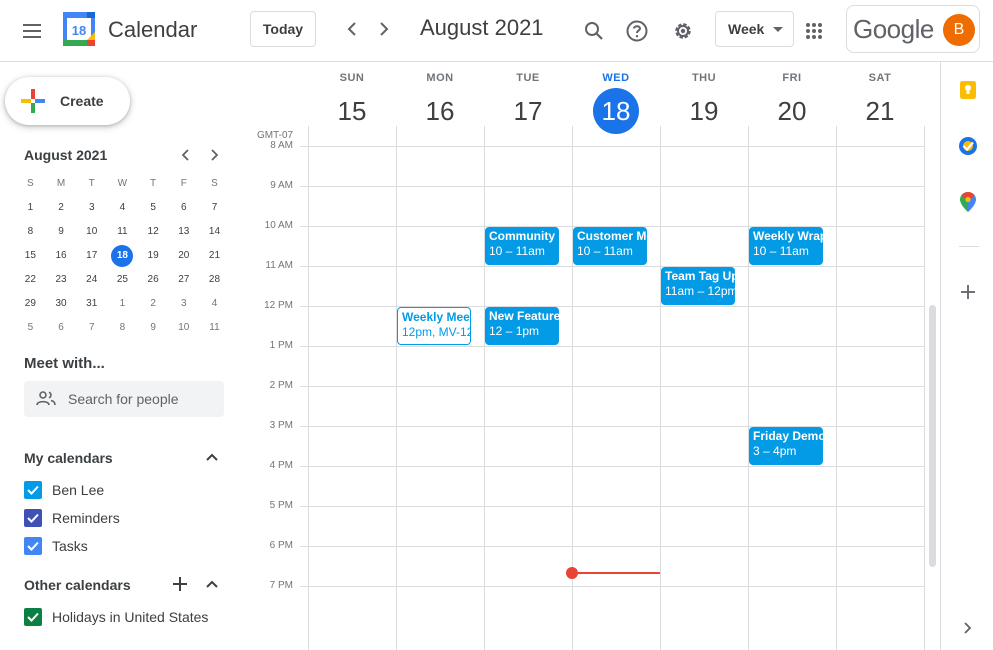 The image size is (993, 650). I want to click on previous-week-button, so click(352, 29).